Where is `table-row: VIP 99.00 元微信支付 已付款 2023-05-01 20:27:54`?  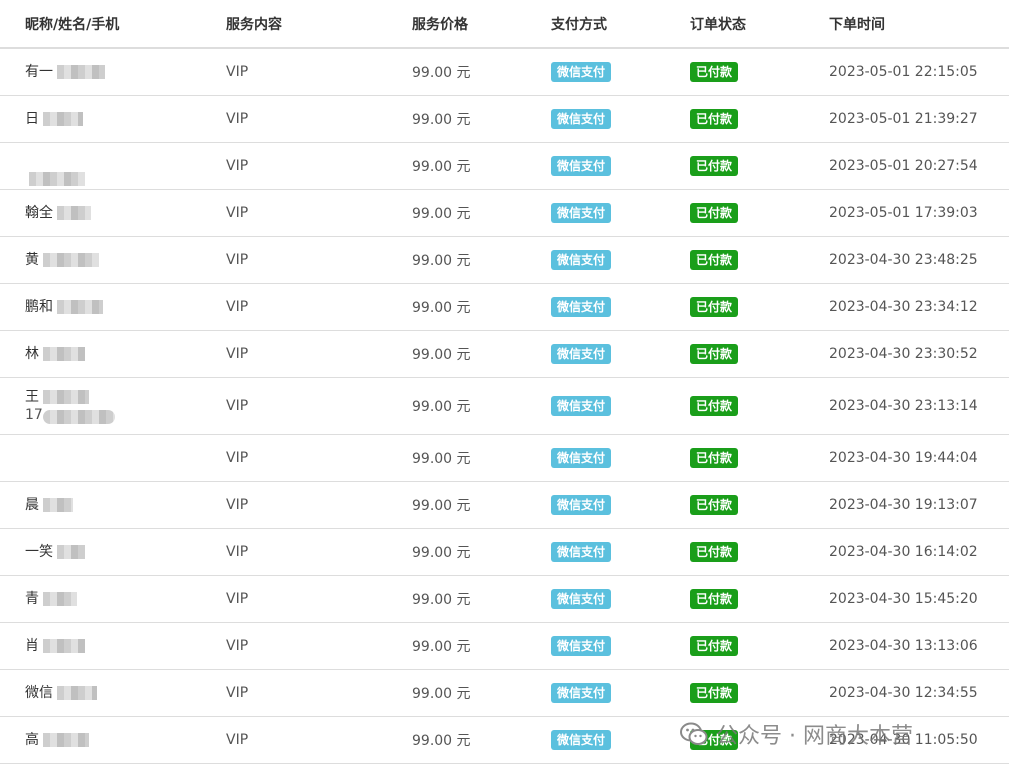
table-row: VIP 99.00 元微信支付 已付款 2023-05-01 20:27:54 is located at coordinates (504, 166).